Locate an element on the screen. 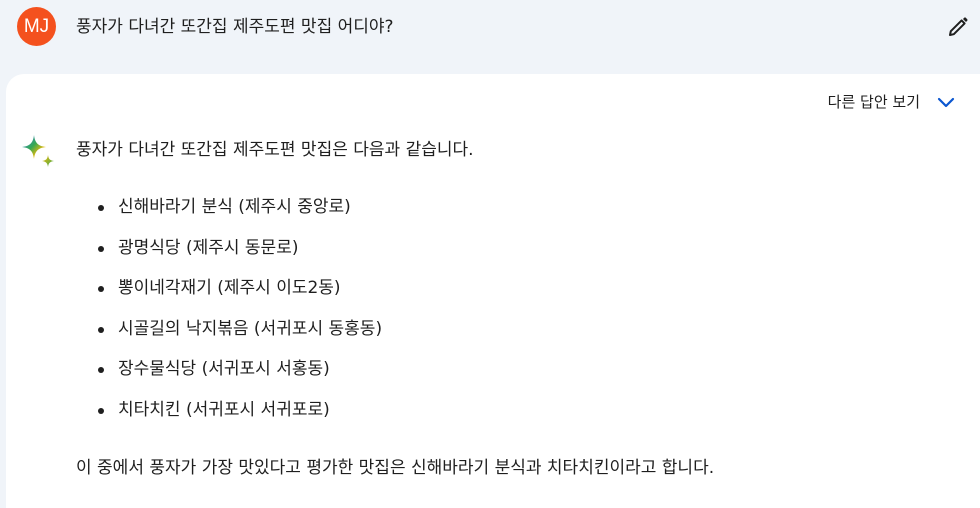 Image resolution: width=980 pixels, height=508 pixels. show-drafts-button: 다른 답안 보기 is located at coordinates (892, 102).